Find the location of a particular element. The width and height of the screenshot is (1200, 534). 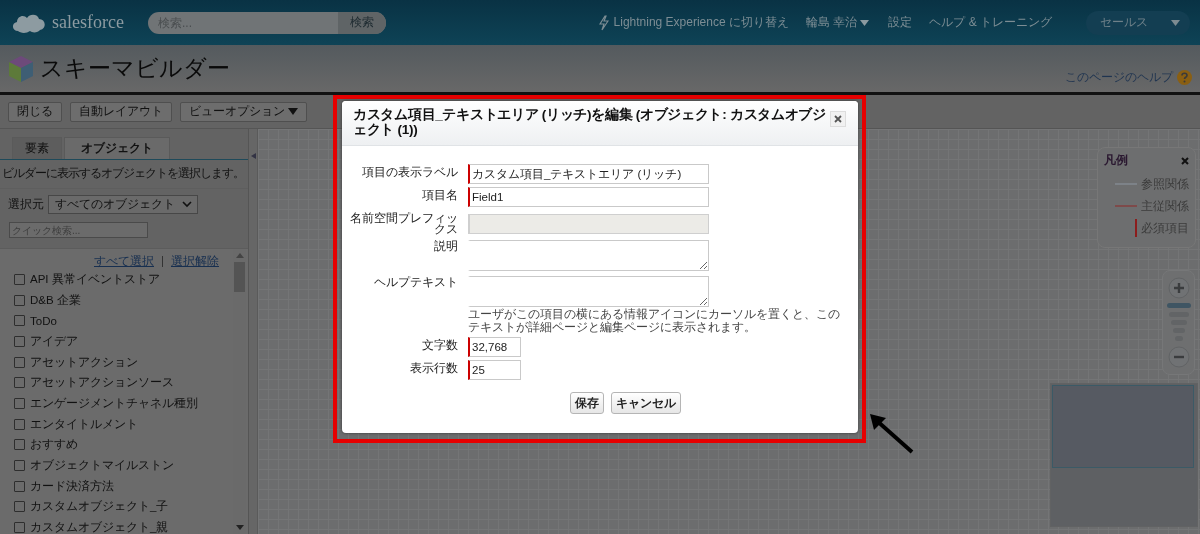

chevron-icon is located at coordinates (187, 204).